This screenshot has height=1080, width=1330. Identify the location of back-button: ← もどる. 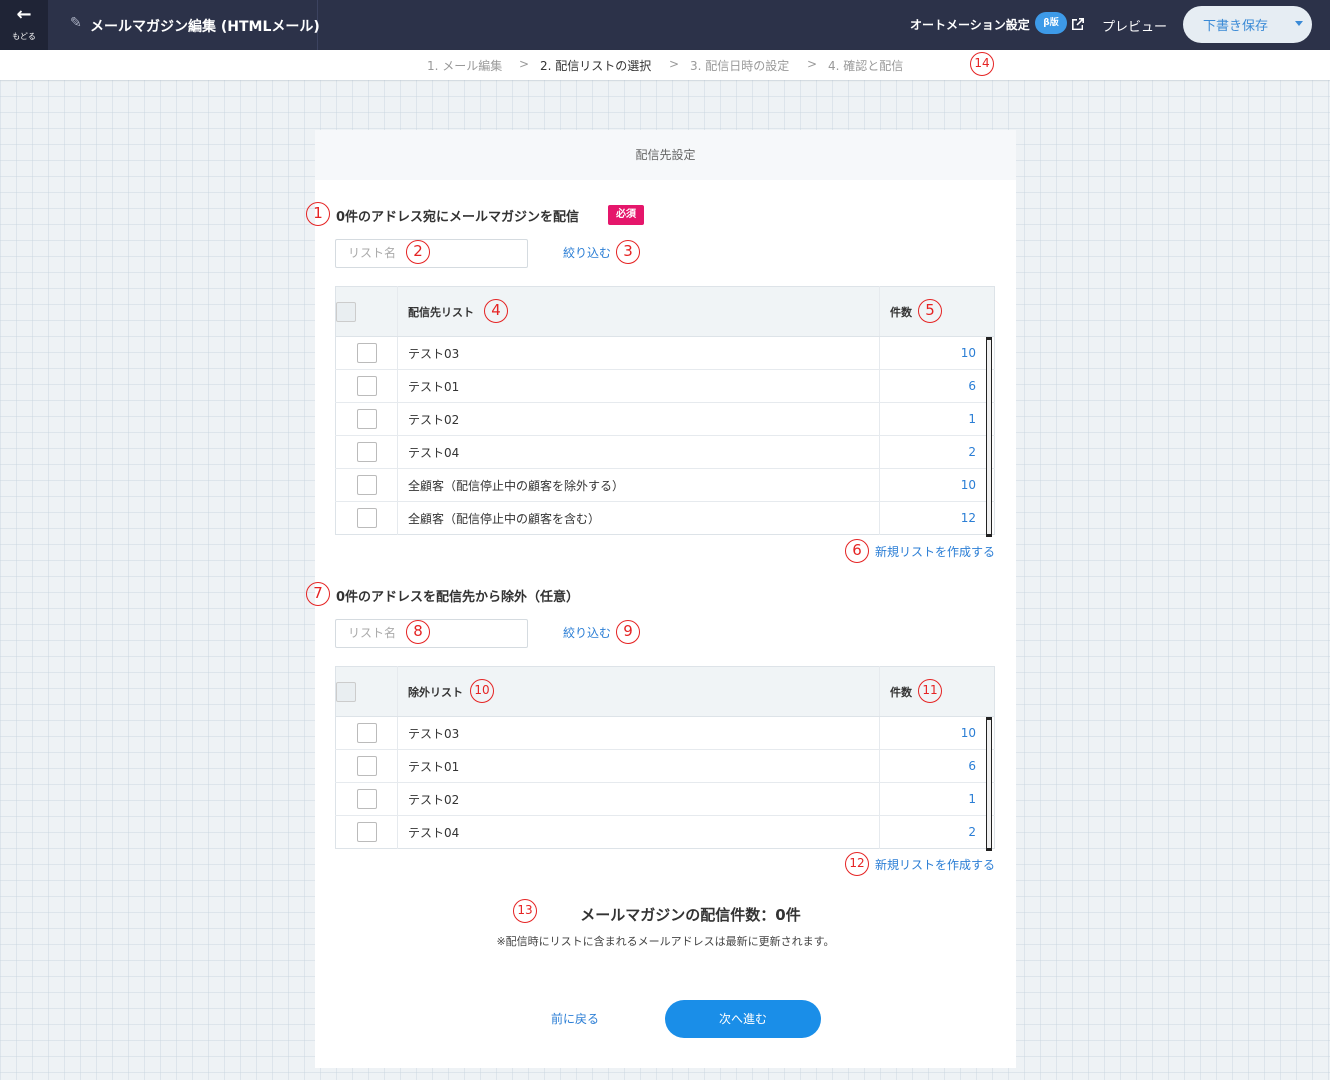
(24, 25).